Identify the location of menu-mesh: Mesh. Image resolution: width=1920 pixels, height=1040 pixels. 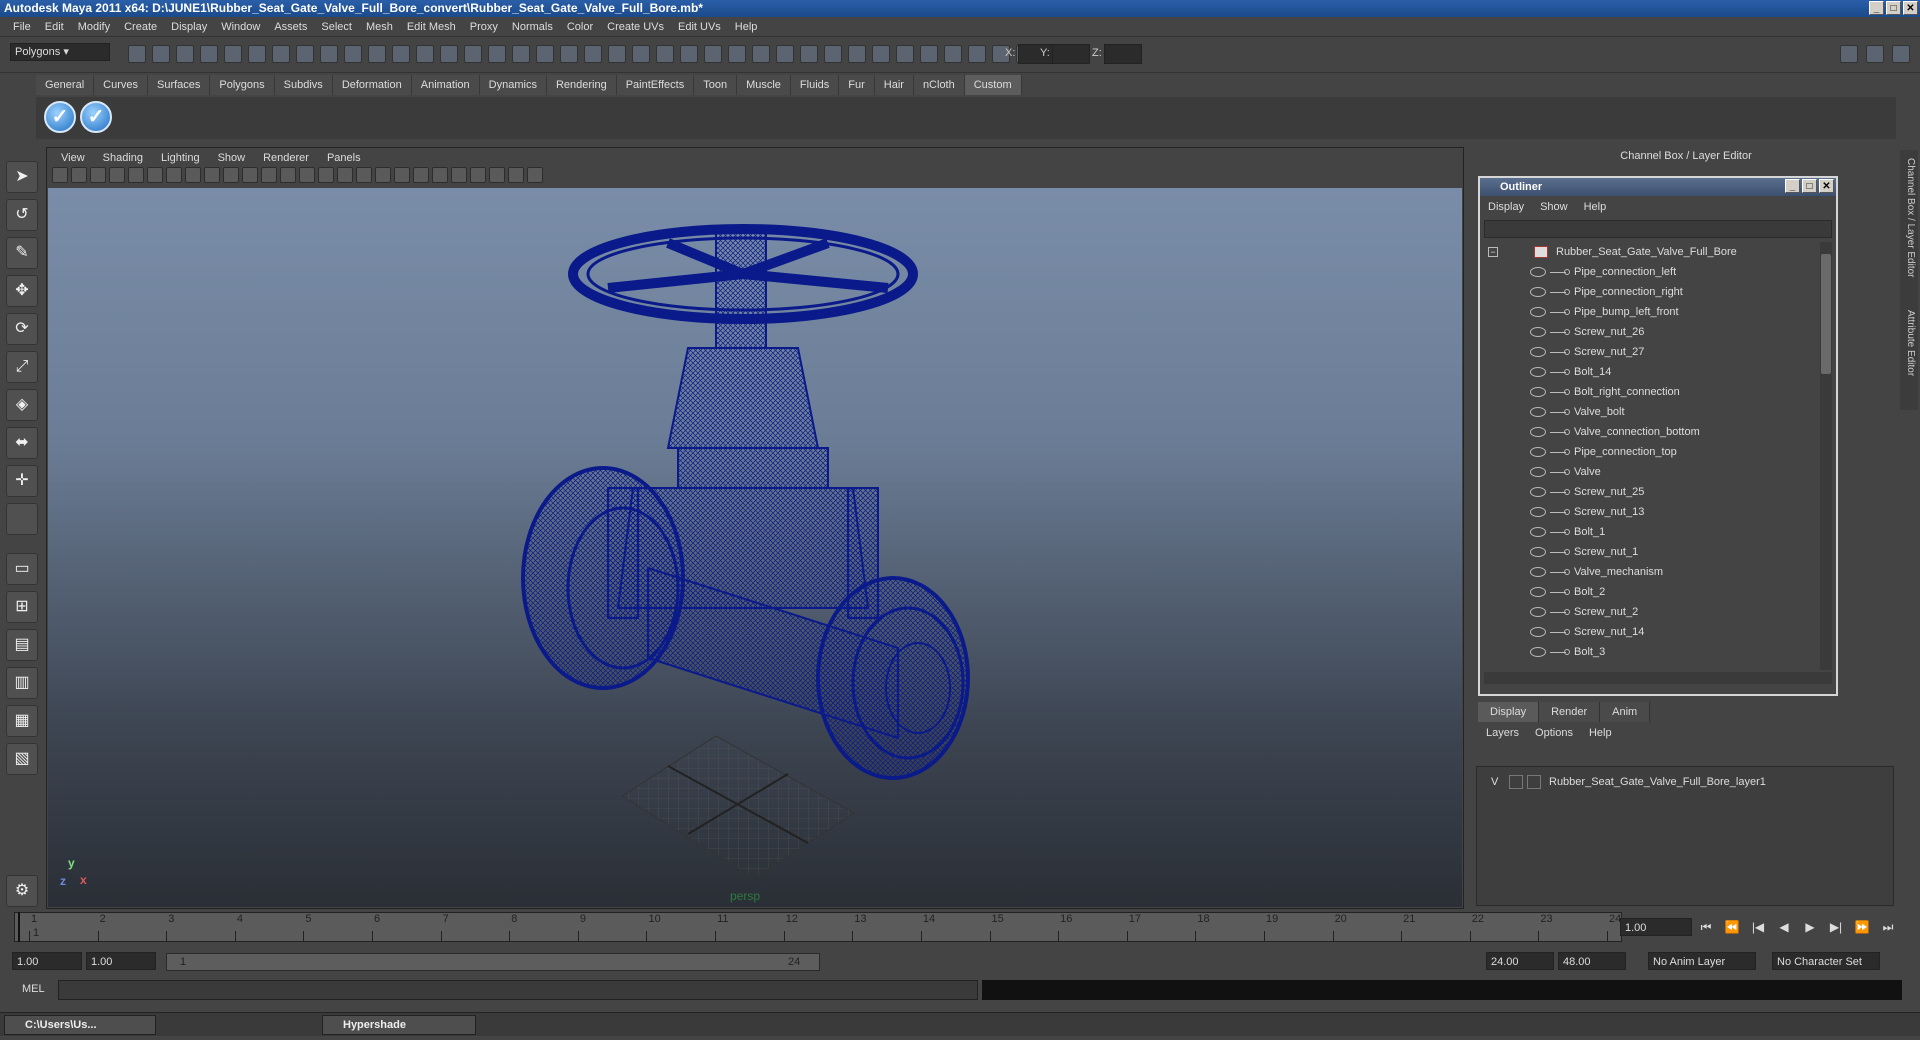
(379, 26).